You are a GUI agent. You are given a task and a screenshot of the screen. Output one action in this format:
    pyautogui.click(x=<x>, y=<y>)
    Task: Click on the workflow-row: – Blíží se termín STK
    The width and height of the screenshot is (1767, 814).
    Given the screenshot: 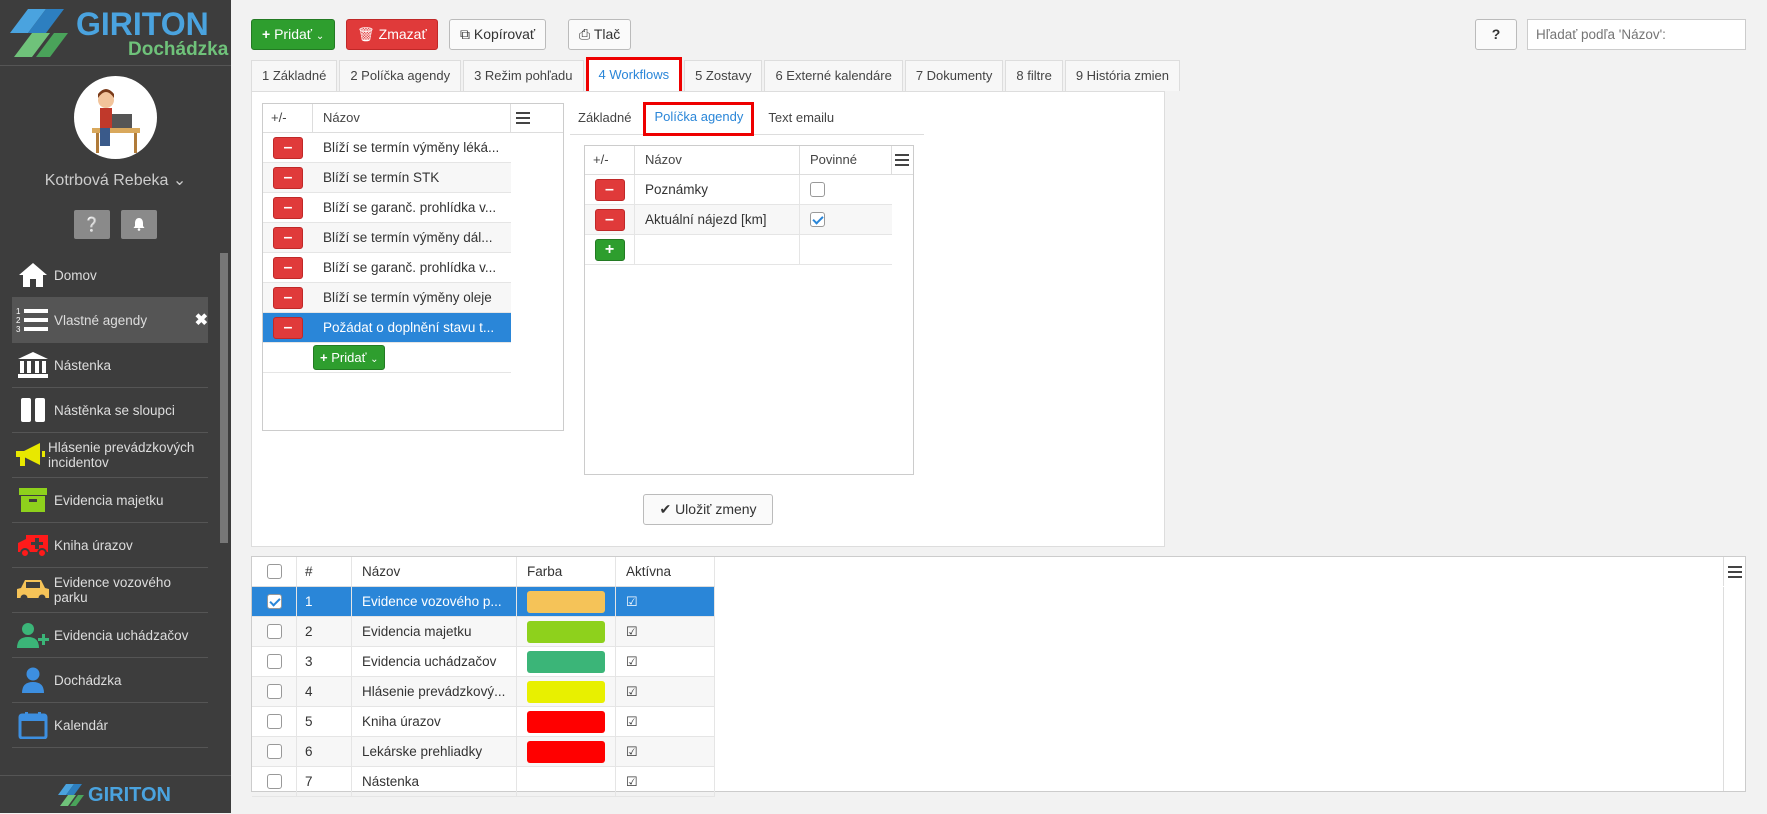 What is the action you would take?
    pyautogui.click(x=387, y=178)
    